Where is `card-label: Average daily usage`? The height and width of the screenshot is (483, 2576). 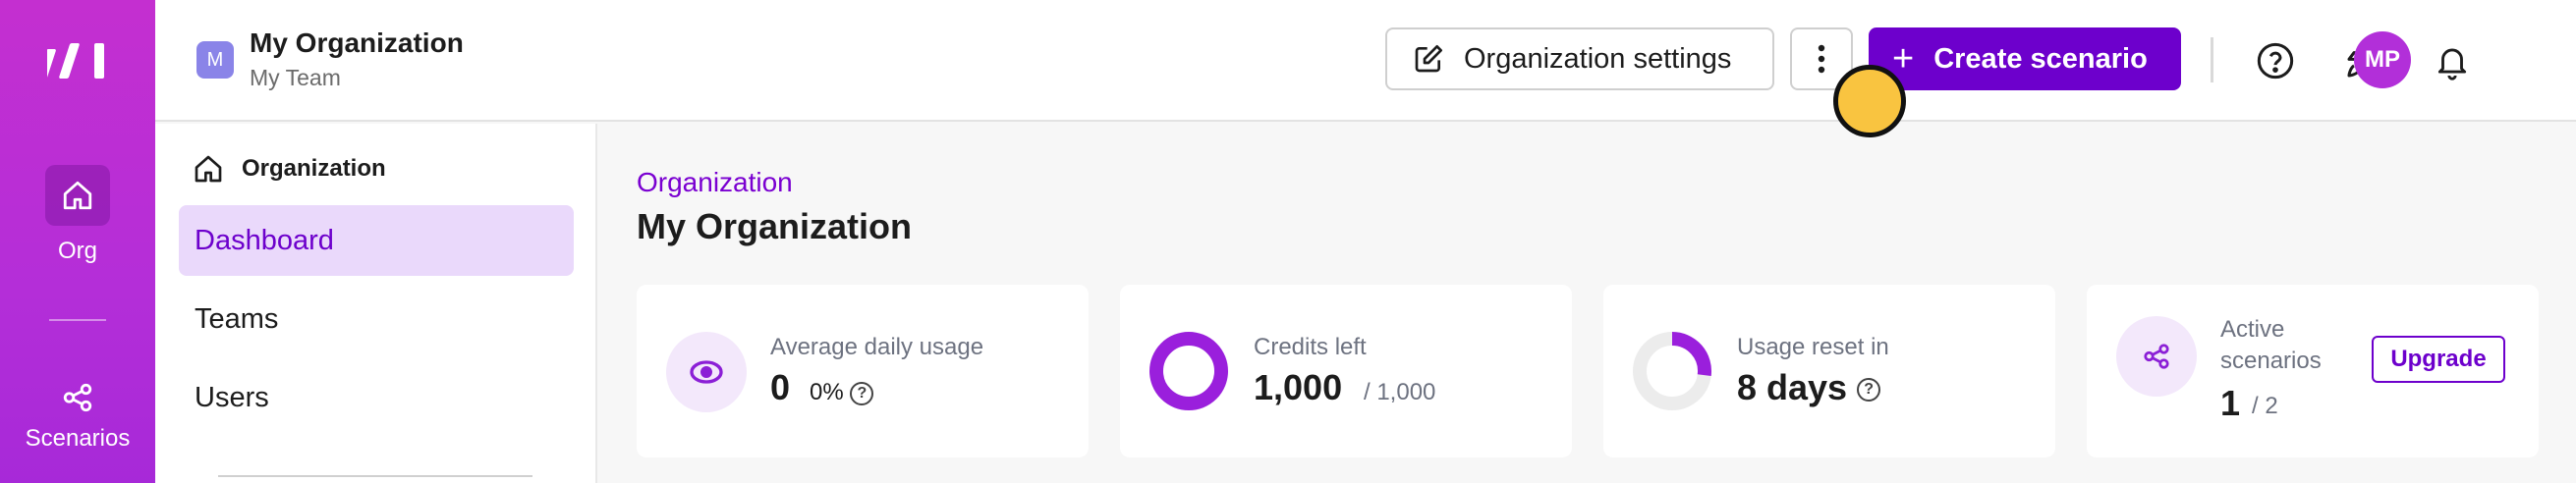 card-label: Average daily usage is located at coordinates (877, 347).